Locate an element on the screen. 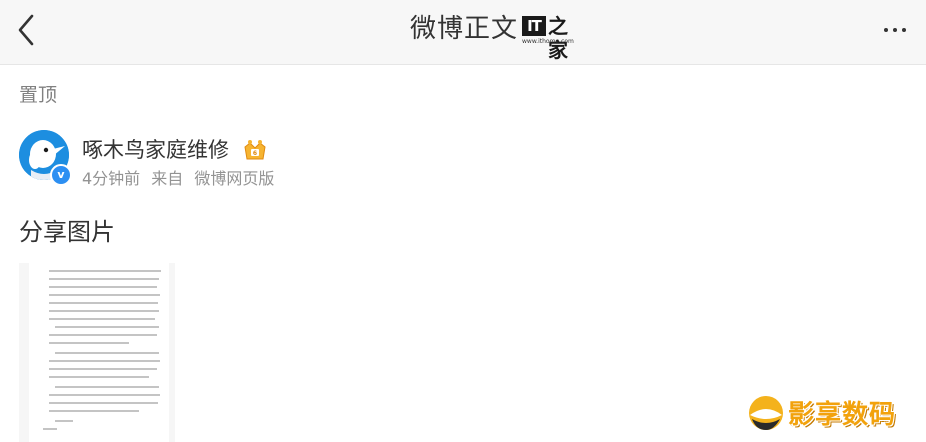 Image resolution: width=926 pixels, height=442 pixels. post-meta: 4分钟前 来自 微博网页版 is located at coordinates (181, 179).